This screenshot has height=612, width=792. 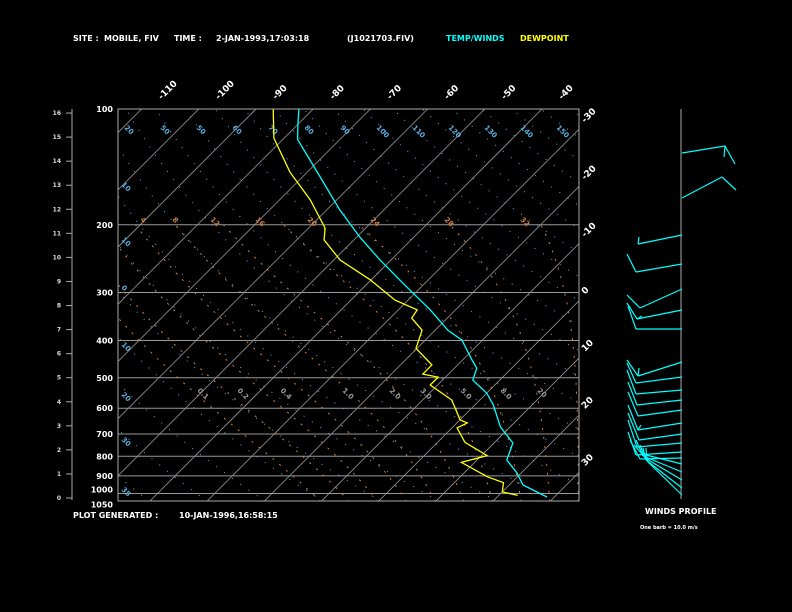 What do you see at coordinates (57, 137) in the screenshot?
I see `height-tick-label: 15` at bounding box center [57, 137].